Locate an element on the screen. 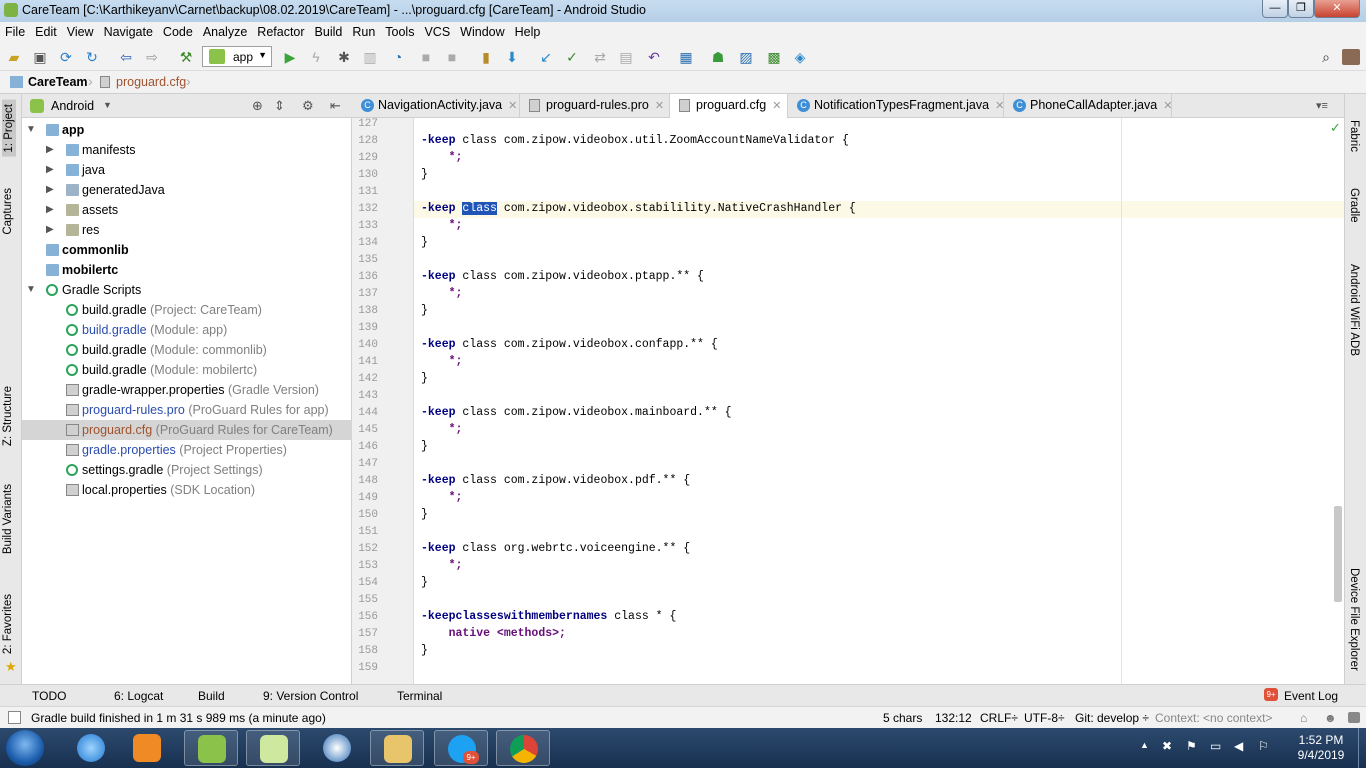 This screenshot has height=768, width=1366. hide-panel-icon: ⇤ is located at coordinates (335, 106).